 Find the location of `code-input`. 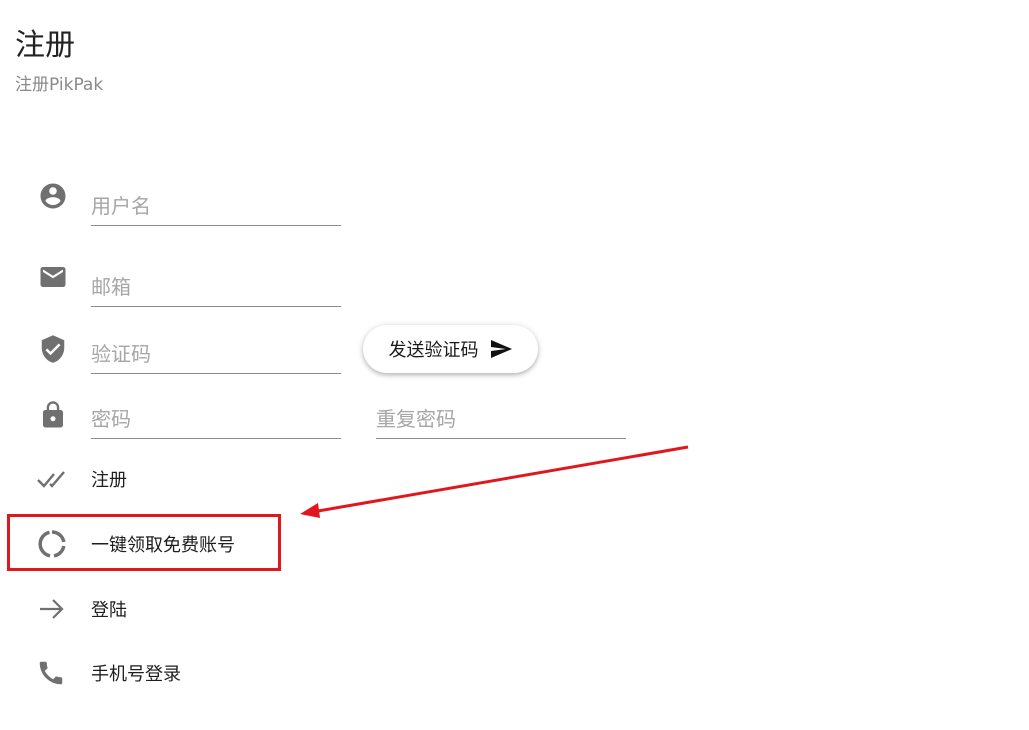

code-input is located at coordinates (216, 354).